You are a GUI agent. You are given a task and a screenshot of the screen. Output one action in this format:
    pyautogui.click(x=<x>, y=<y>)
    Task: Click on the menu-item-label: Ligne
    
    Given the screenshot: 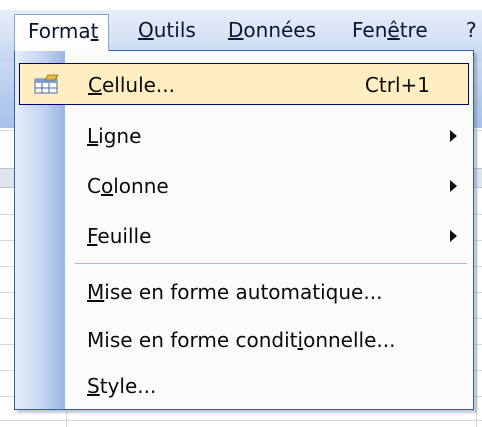 What is the action you would take?
    pyautogui.click(x=114, y=136)
    